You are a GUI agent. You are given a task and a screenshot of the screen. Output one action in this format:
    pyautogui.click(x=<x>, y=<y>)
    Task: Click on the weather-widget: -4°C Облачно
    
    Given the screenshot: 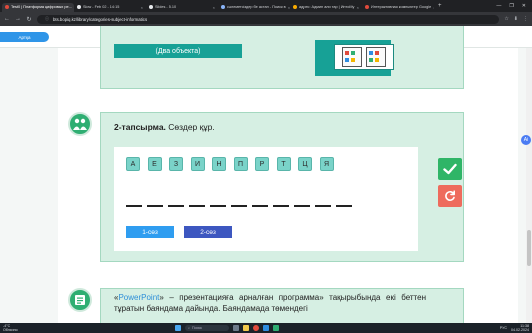 What is the action you would take?
    pyautogui.click(x=10, y=328)
    